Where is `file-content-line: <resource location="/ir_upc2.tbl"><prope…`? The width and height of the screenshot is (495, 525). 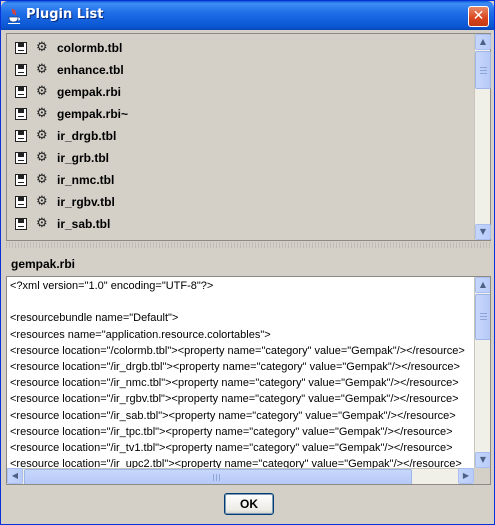 file-content-line: <resource location="/ir_upc2.tbl"><prope… is located at coordinates (236, 463).